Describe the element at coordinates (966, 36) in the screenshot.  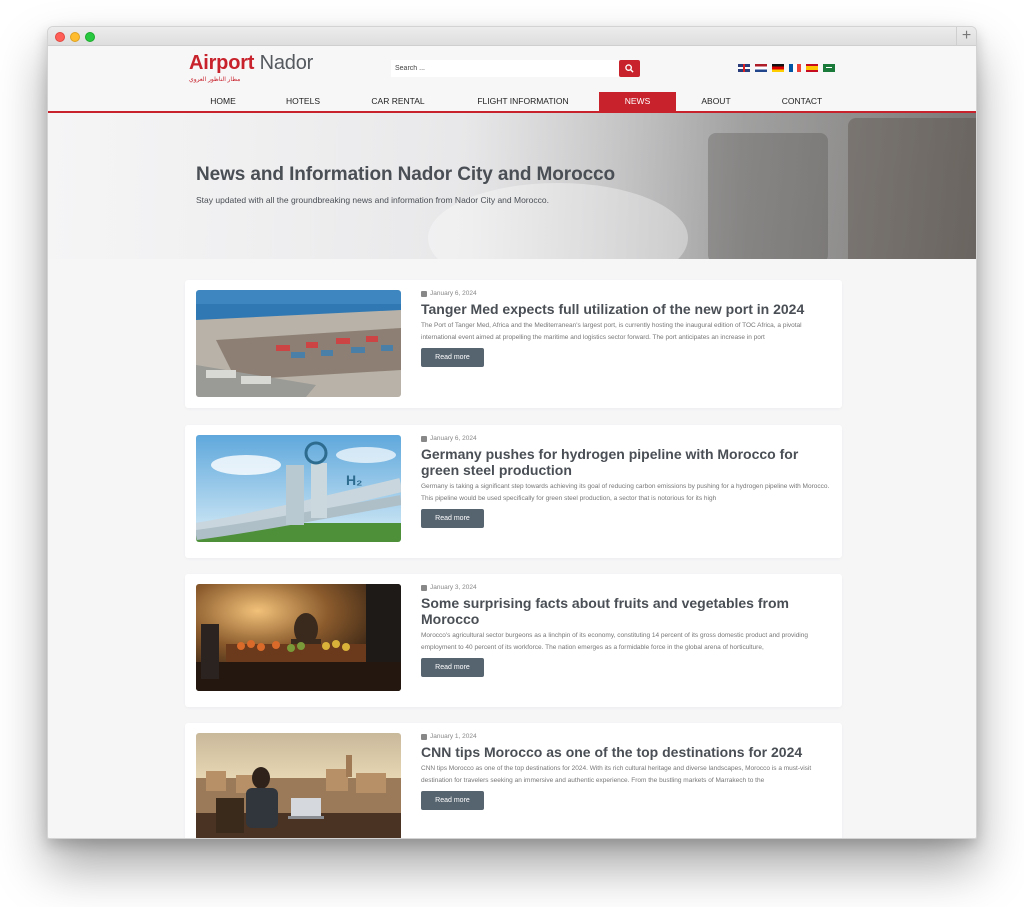
I see `new-tab-button: +` at that location.